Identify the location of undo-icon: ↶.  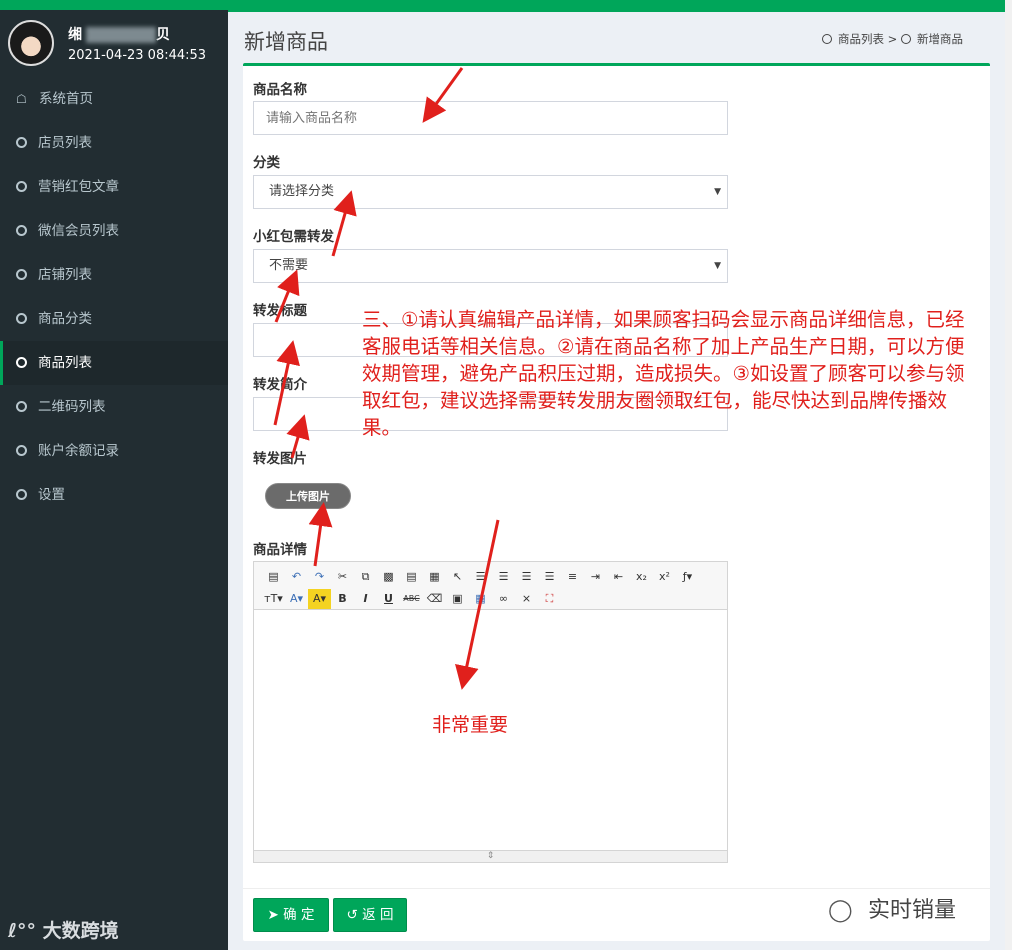
(296, 577).